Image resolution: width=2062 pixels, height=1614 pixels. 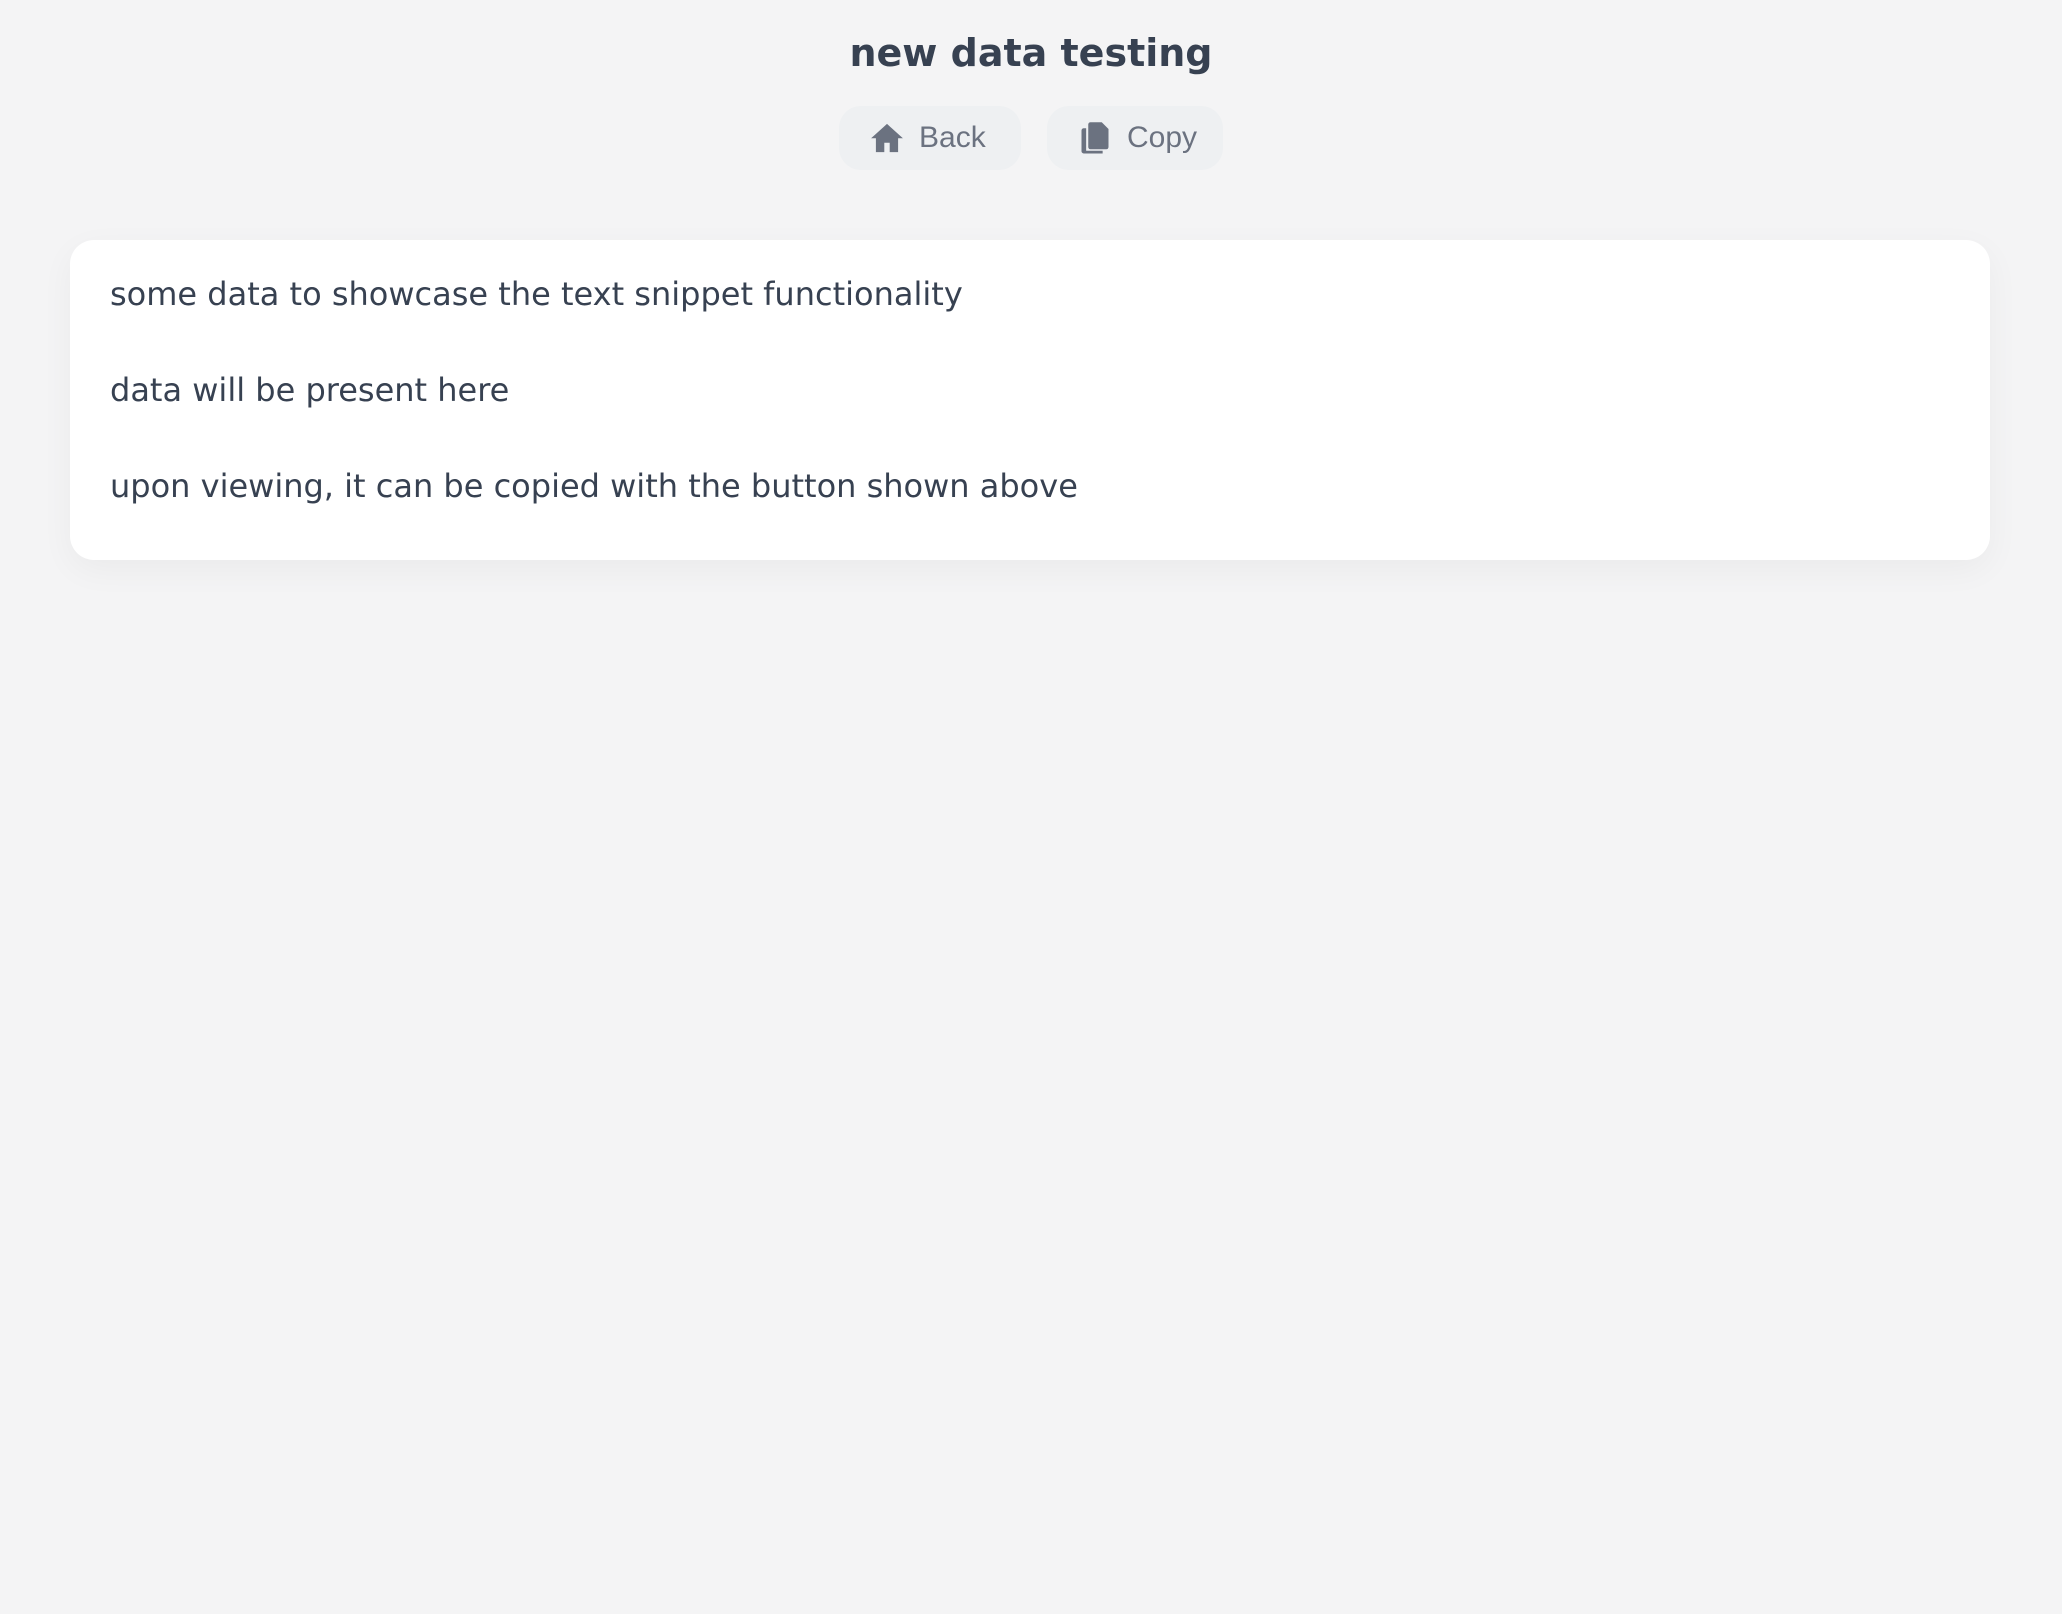 I want to click on copy-icon, so click(x=1095, y=138).